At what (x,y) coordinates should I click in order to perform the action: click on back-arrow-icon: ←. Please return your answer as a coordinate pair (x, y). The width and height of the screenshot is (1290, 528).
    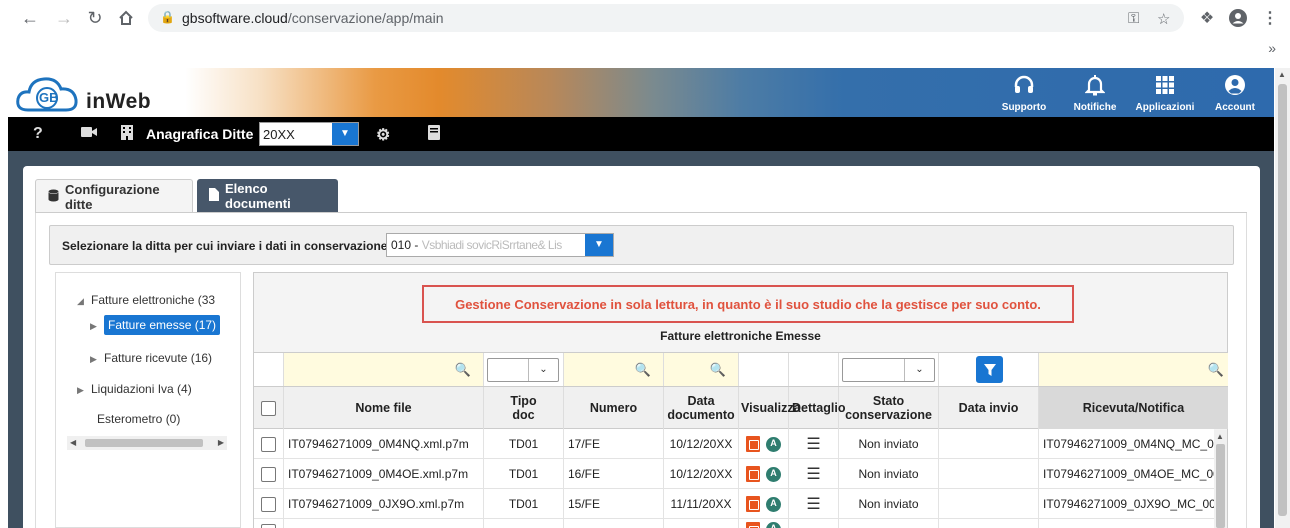
    Looking at the image, I should click on (30, 18).